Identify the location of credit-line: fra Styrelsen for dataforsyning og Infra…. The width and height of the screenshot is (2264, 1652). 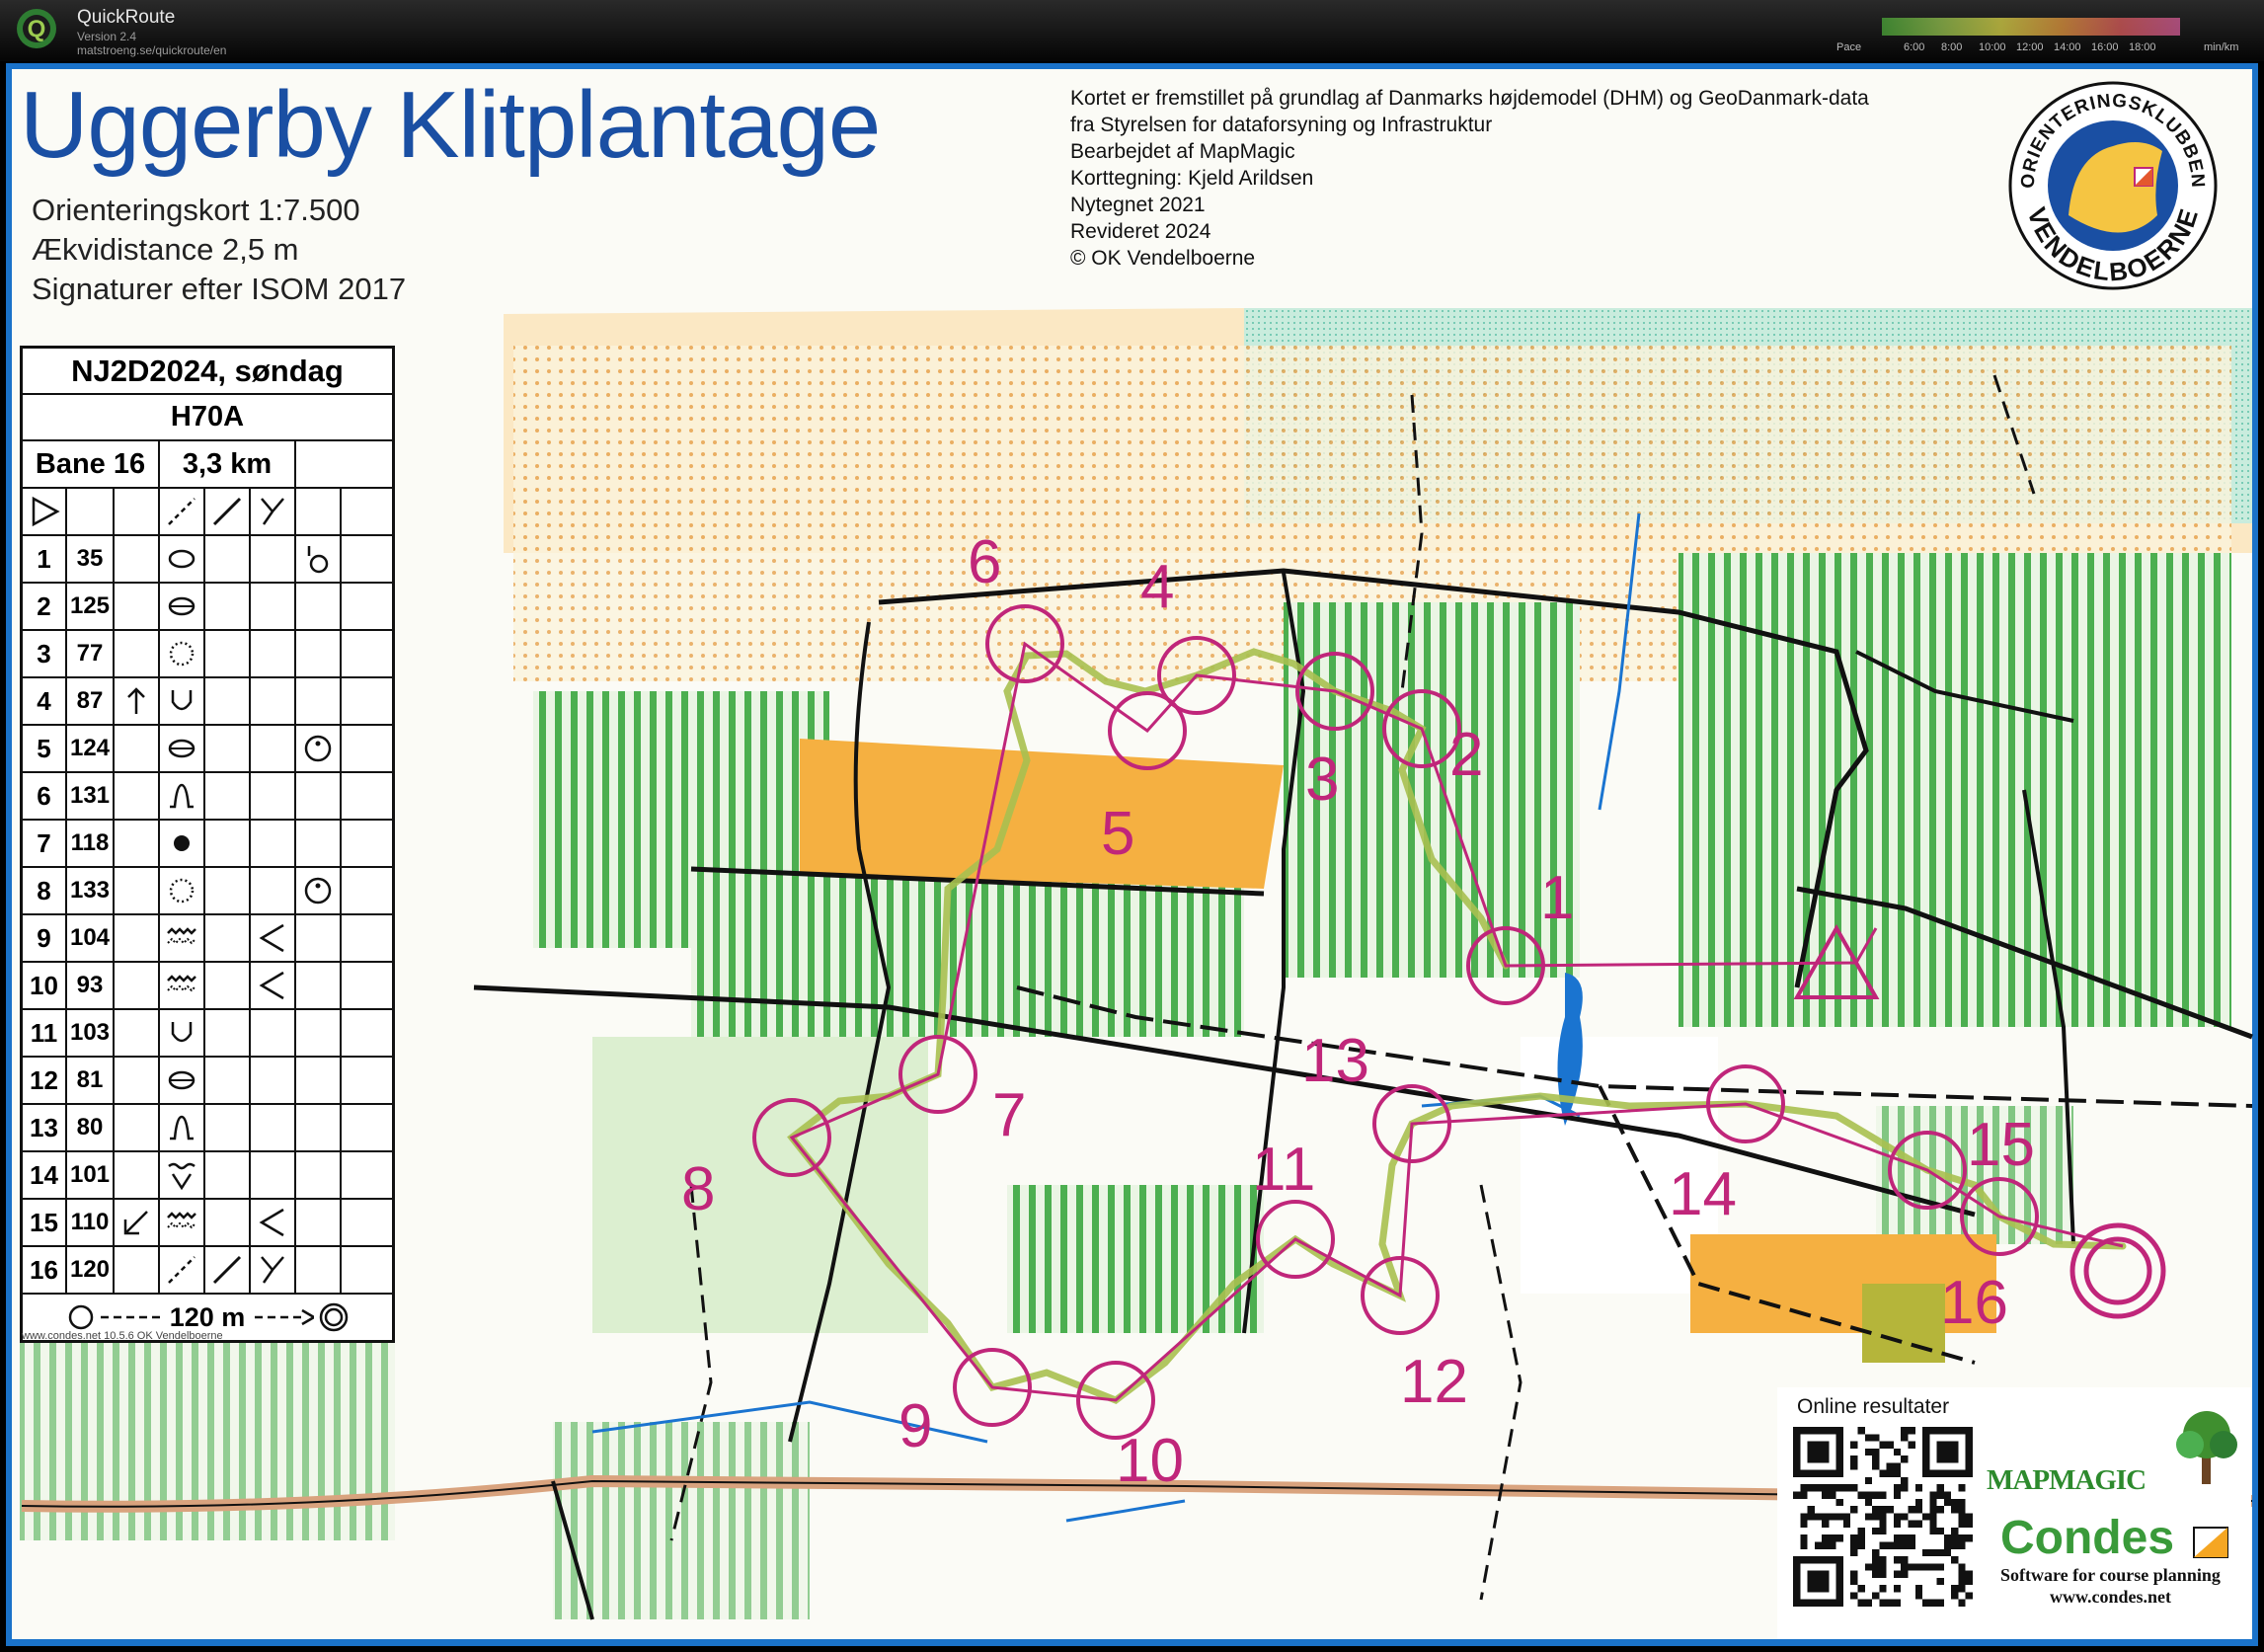
(1282, 125).